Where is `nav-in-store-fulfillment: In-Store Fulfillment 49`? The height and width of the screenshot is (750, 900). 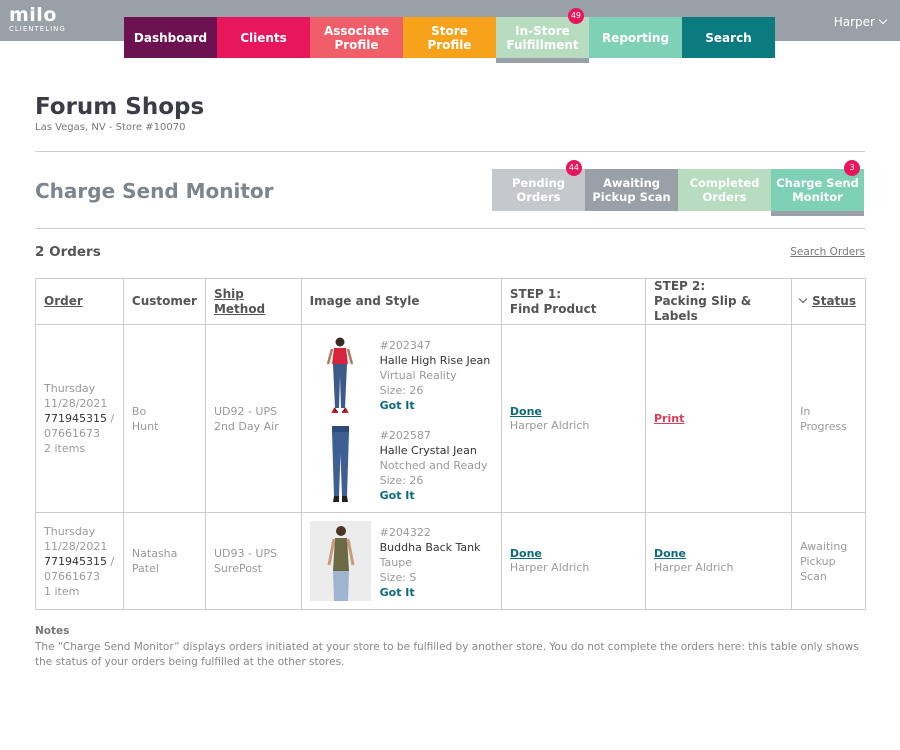 nav-in-store-fulfillment: In-Store Fulfillment 49 is located at coordinates (542, 35).